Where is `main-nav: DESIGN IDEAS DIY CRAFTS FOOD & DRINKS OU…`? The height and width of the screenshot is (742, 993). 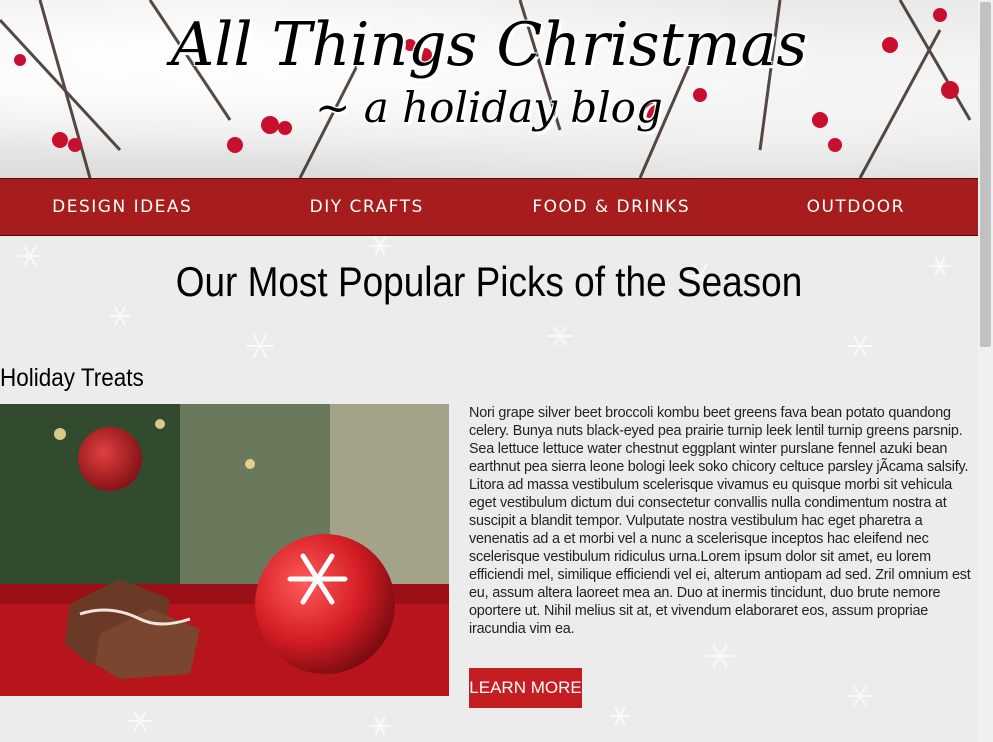
main-nav: DESIGN IDEAS DIY CRAFTS FOOD & DRINKS OU… is located at coordinates (489, 207).